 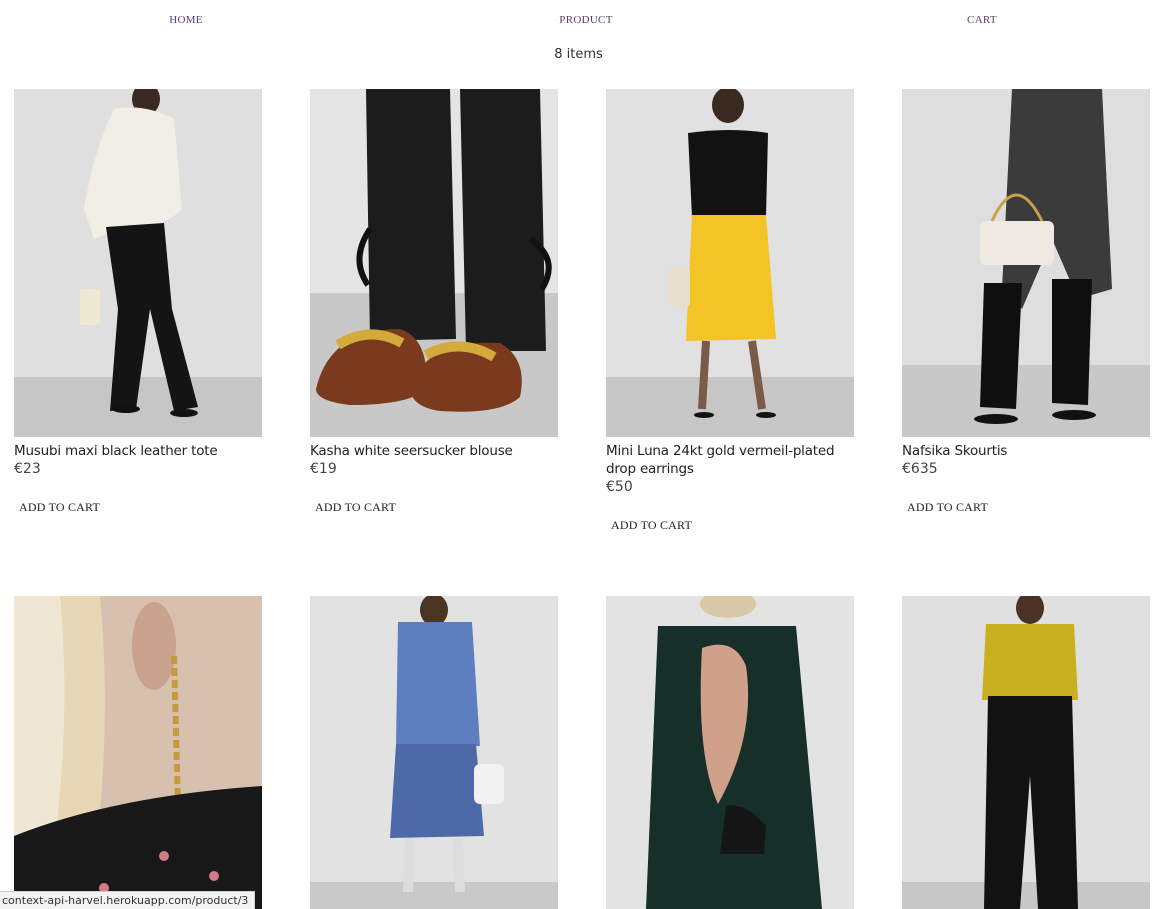 I want to click on product-name: Nafsika Skourtis, so click(x=1026, y=451).